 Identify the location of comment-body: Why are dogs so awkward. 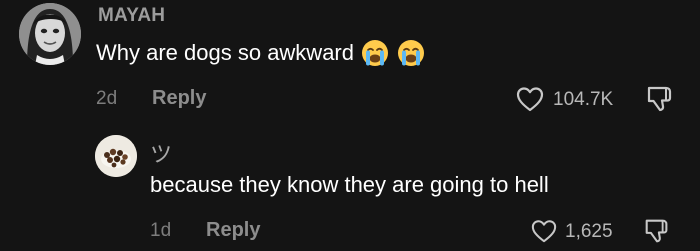
(261, 53).